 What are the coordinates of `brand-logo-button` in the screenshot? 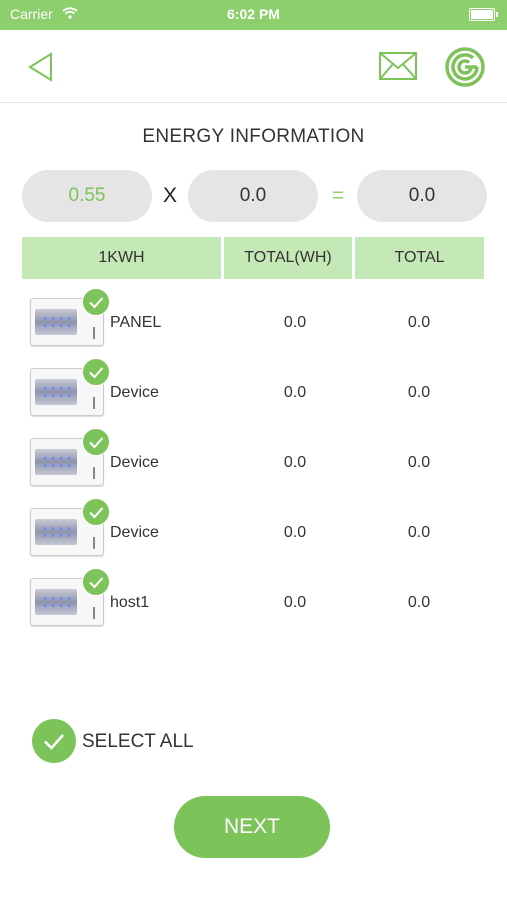 It's located at (465, 67).